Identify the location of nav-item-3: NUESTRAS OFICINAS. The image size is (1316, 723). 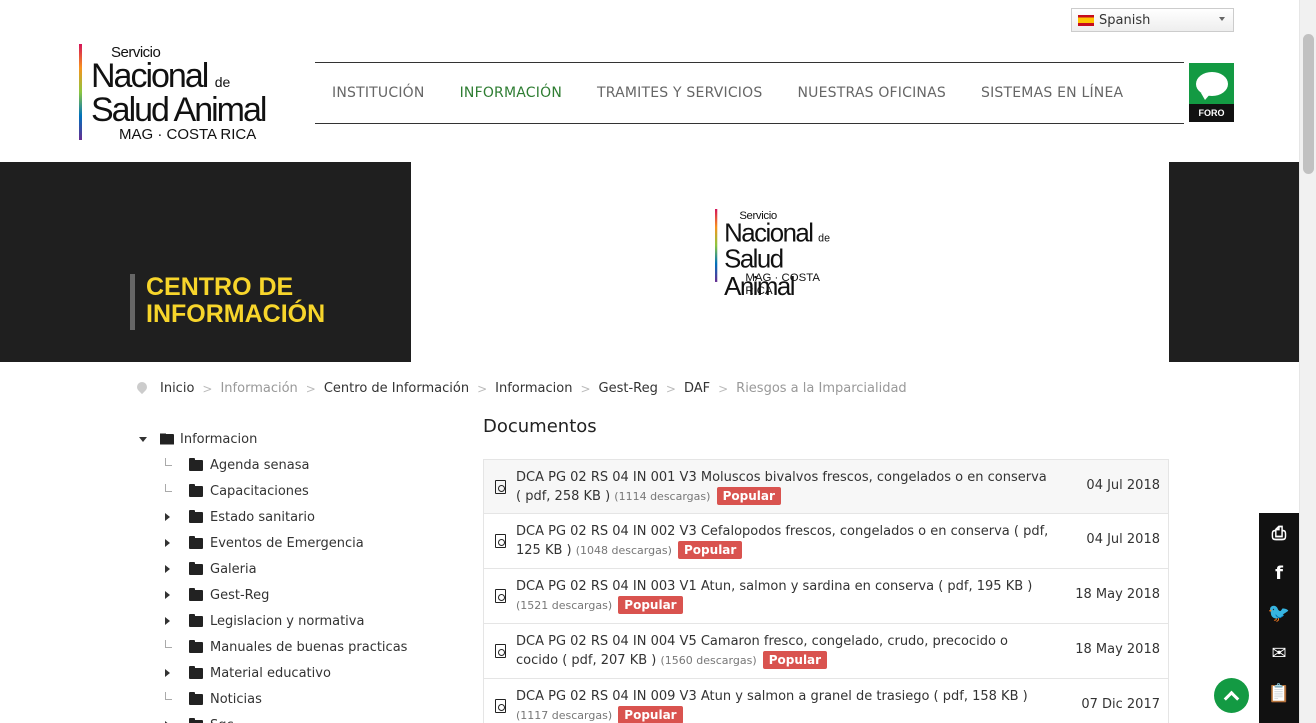
(871, 93).